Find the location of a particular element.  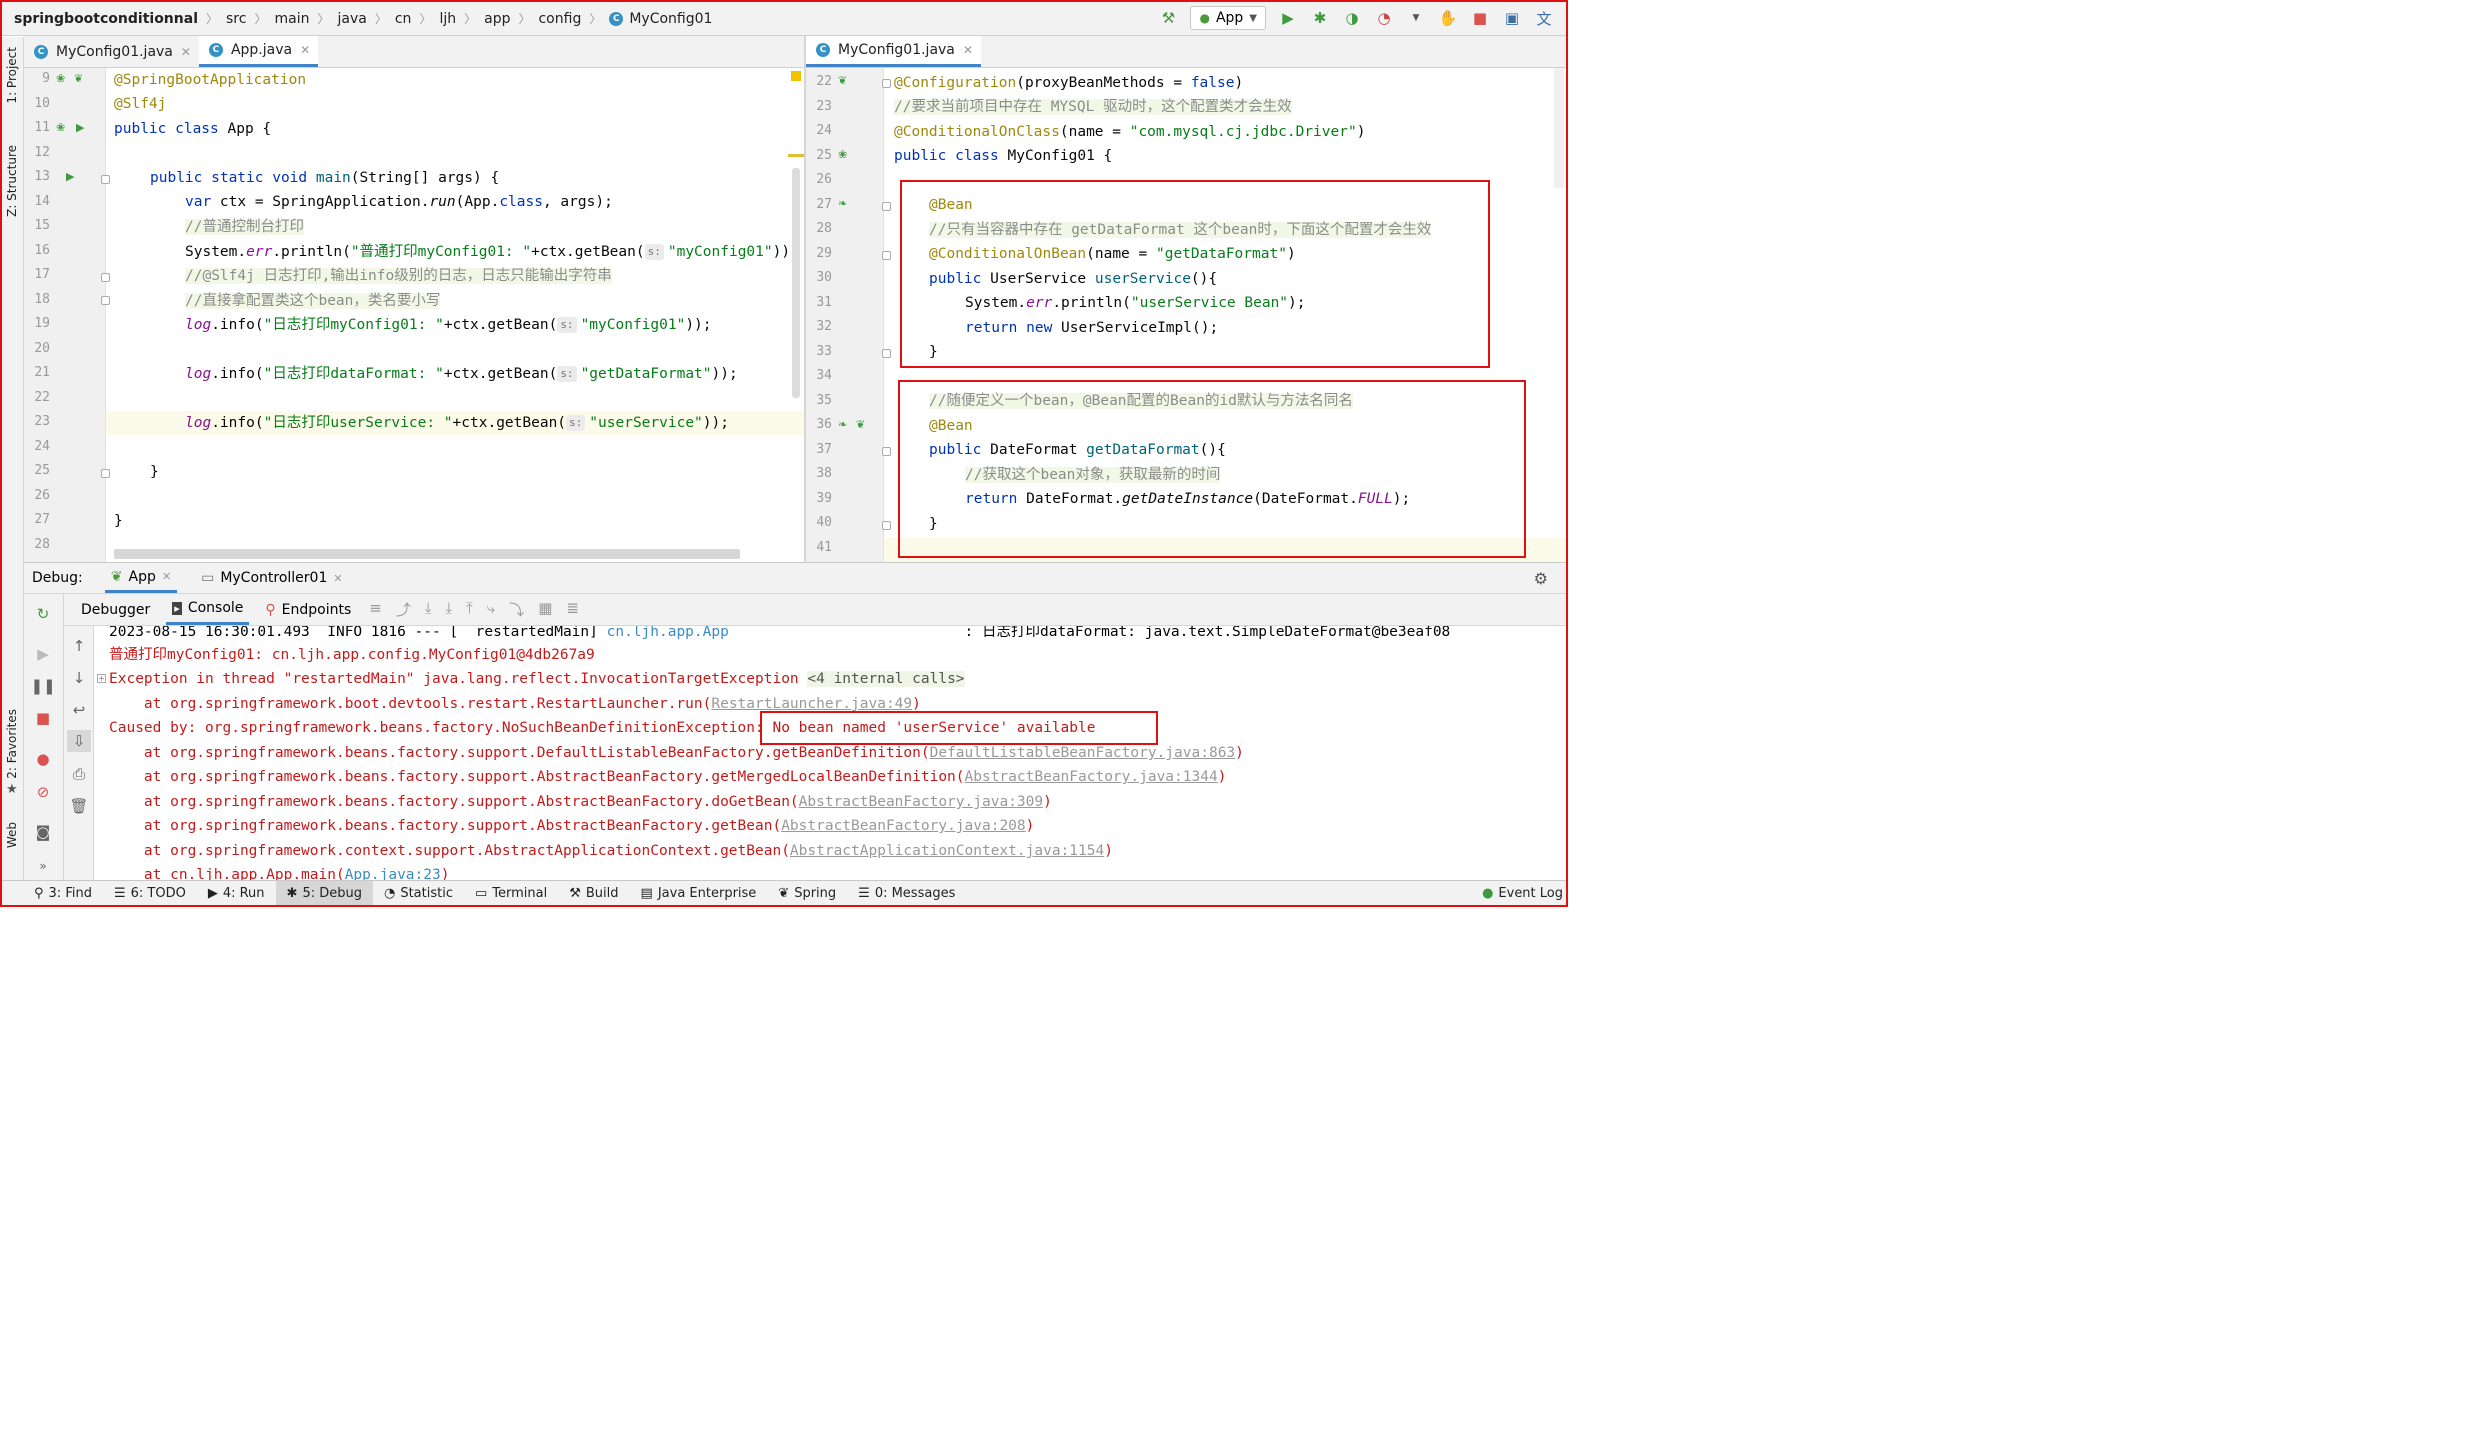

show-execution-point-icon: ⤴ is located at coordinates (403, 609).